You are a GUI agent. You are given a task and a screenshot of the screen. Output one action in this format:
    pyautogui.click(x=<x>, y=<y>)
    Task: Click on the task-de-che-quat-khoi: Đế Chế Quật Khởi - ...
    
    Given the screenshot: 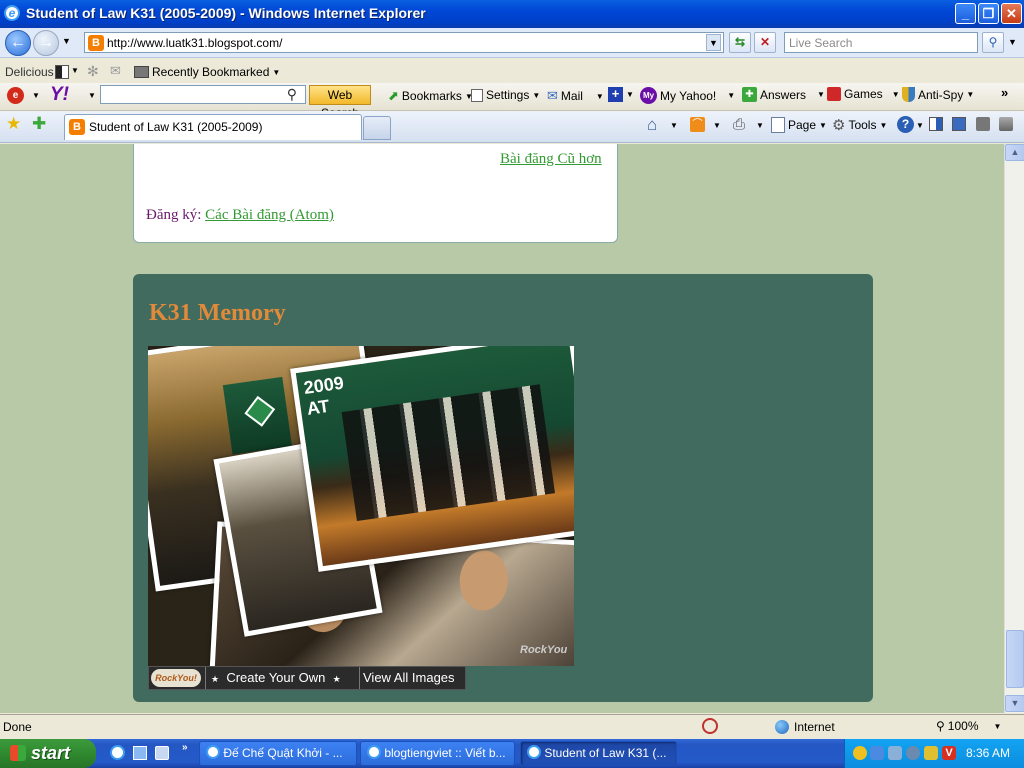 What is the action you would take?
    pyautogui.click(x=278, y=753)
    